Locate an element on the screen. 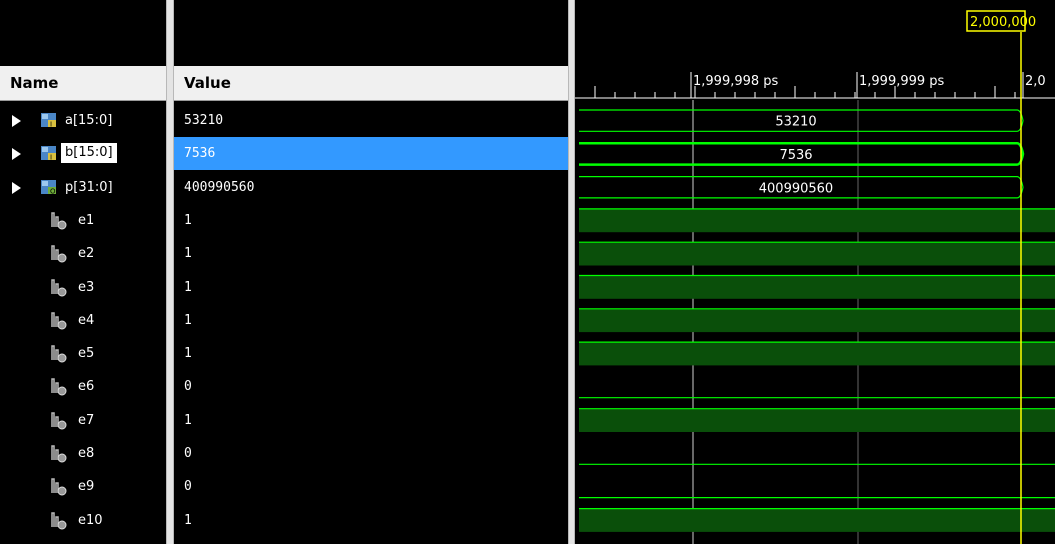 The width and height of the screenshot is (1055, 544). signal-name: e9 is located at coordinates (86, 487).